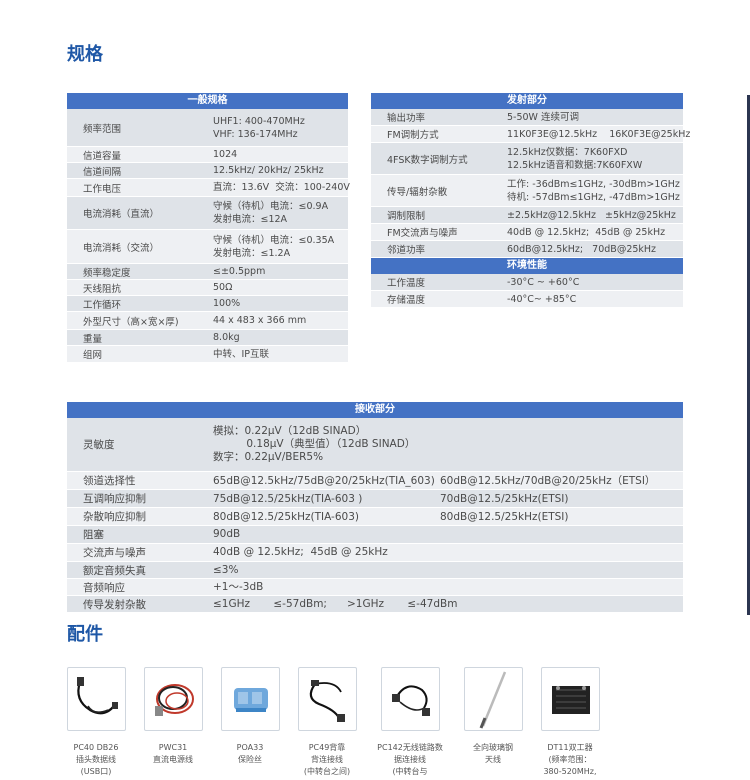 The height and width of the screenshot is (780, 750). Describe the element at coordinates (102, 305) in the screenshot. I see `spec-label: 工作循环` at that location.